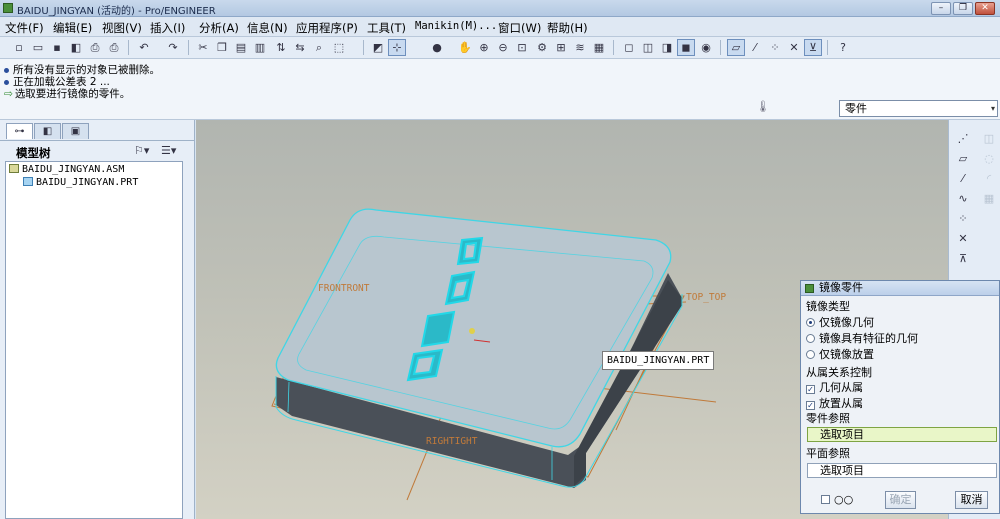  I want to click on datum-plane-icon: ⋰, so click(963, 138).